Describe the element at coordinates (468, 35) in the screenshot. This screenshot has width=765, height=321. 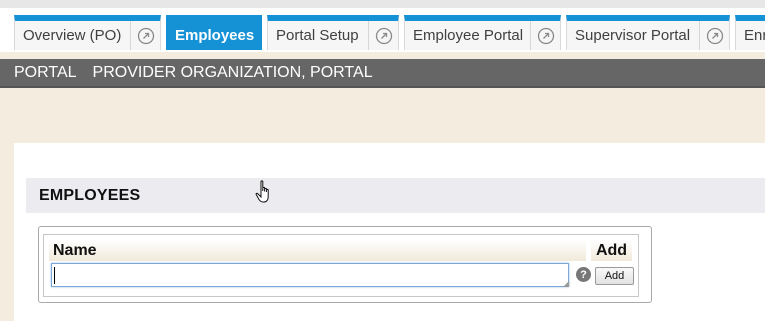
I see `tab-label: Employee Portal` at that location.